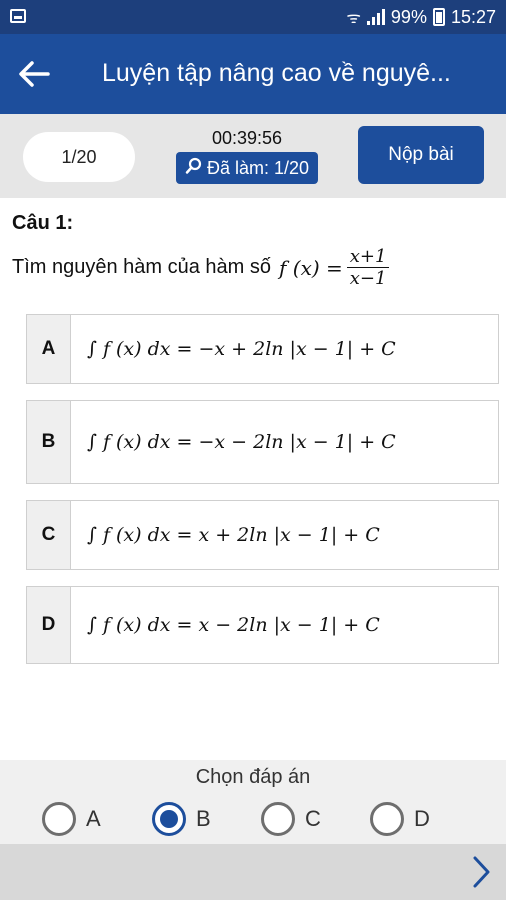 Image resolution: width=506 pixels, height=900 pixels. I want to click on formula-fraction: x+1 x−1, so click(368, 267).